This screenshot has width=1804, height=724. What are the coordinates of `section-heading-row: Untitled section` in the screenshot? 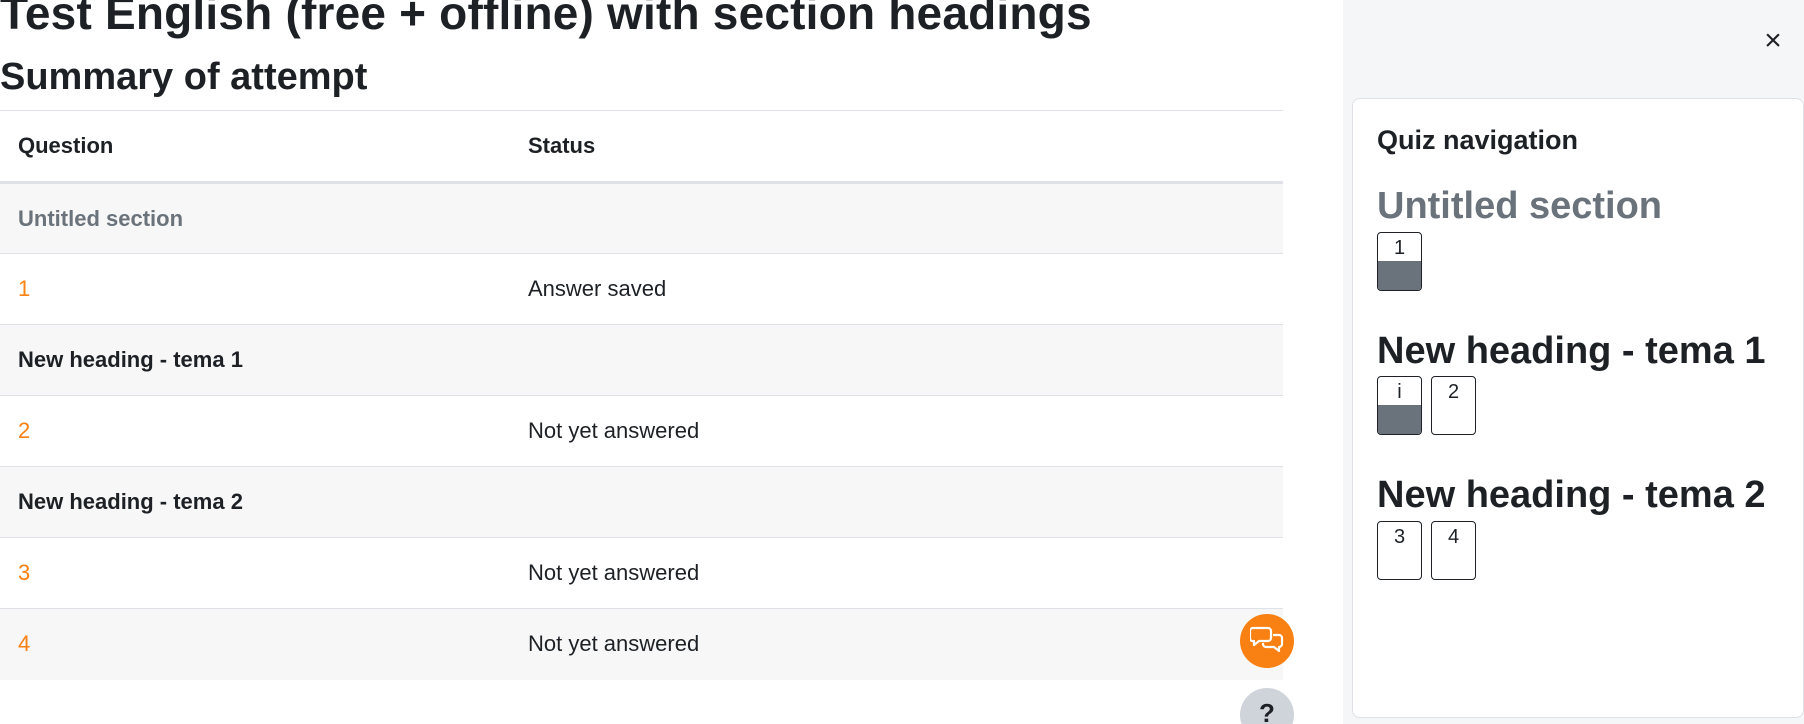 It's located at (641, 218).